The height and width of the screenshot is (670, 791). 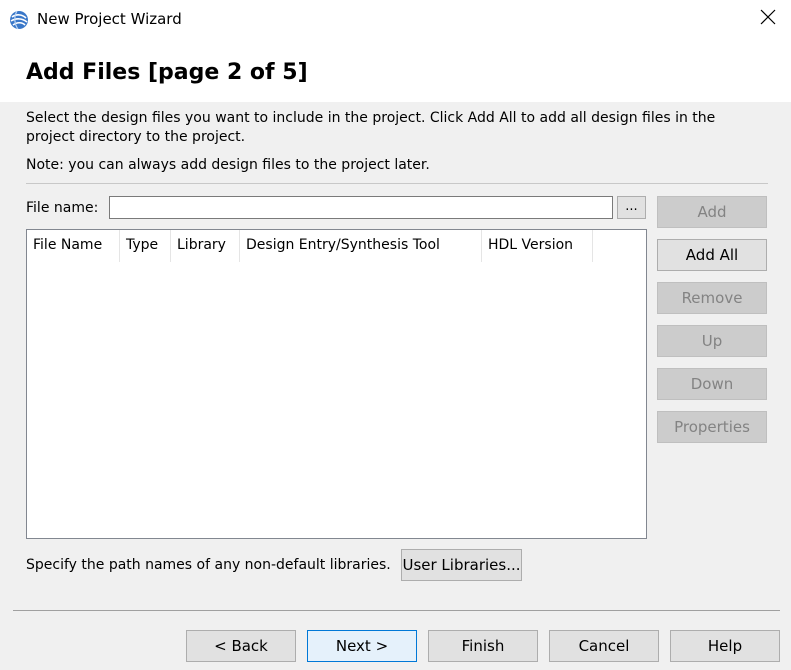 What do you see at coordinates (241, 646) in the screenshot?
I see `back-button: < Back` at bounding box center [241, 646].